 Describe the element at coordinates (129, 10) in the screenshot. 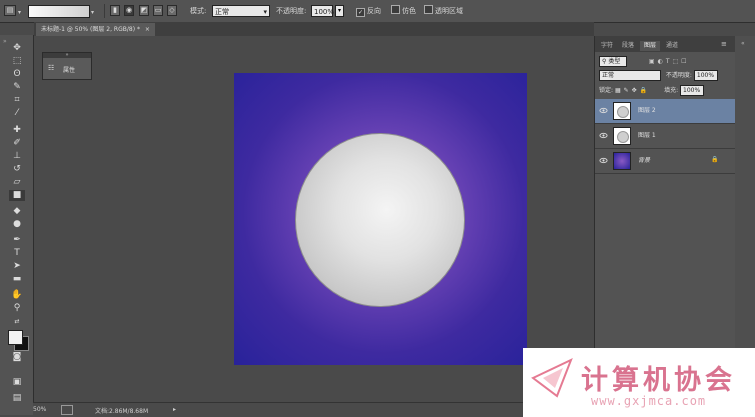

I see `radial-gradient-icon: ◉` at that location.